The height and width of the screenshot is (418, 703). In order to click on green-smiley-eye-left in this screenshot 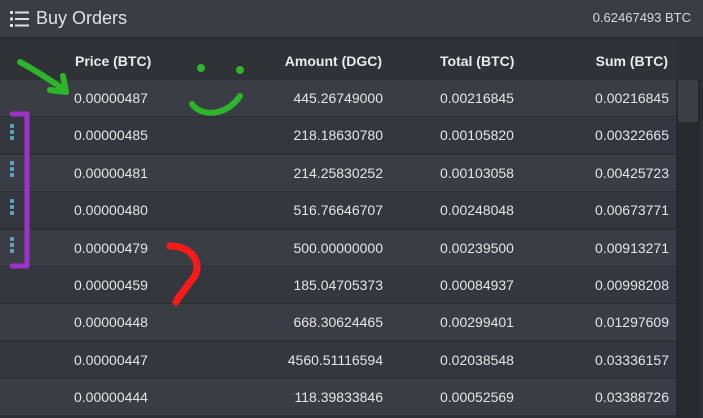, I will do `click(201, 68)`.